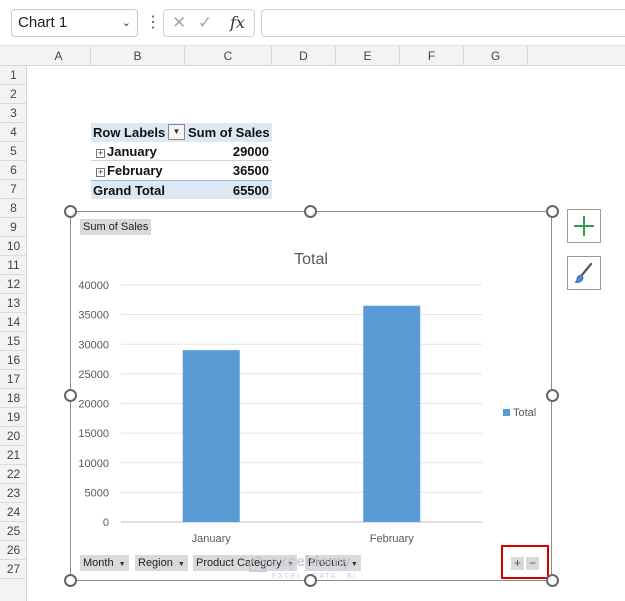 The width and height of the screenshot is (625, 601). What do you see at coordinates (13, 75) in the screenshot?
I see `row-header-1: 1` at bounding box center [13, 75].